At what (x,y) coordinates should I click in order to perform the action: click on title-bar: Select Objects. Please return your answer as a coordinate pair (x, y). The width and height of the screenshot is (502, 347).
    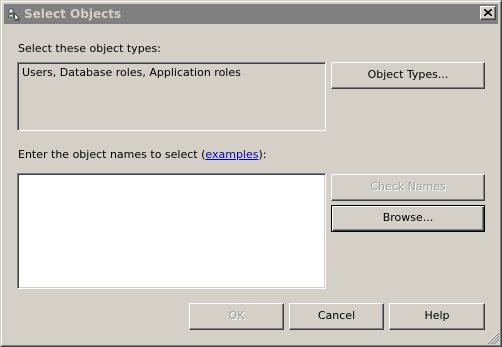
    Looking at the image, I should click on (251, 14).